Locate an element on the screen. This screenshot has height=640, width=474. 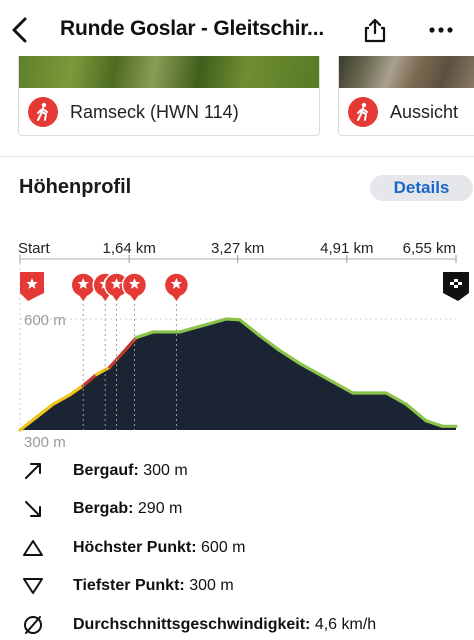
stat-lowest: Tiefster Punkt: 300 m is located at coordinates (237, 586).